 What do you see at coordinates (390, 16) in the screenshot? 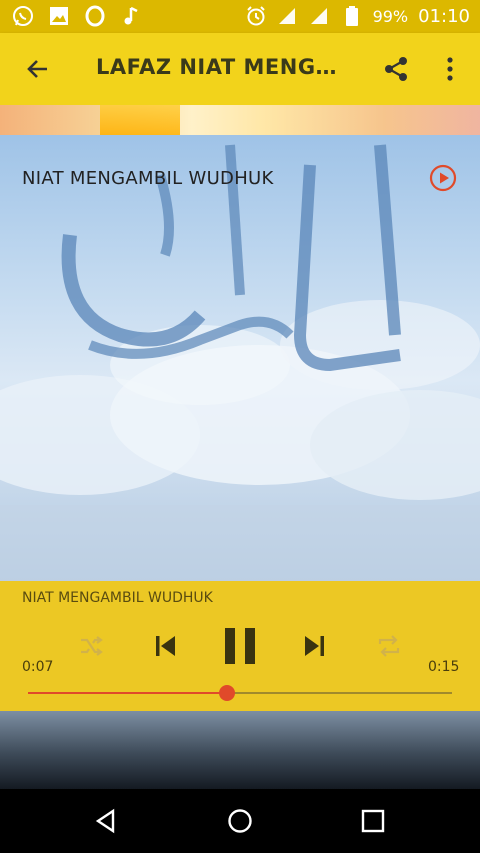
I see `battery-percent: 99%` at bounding box center [390, 16].